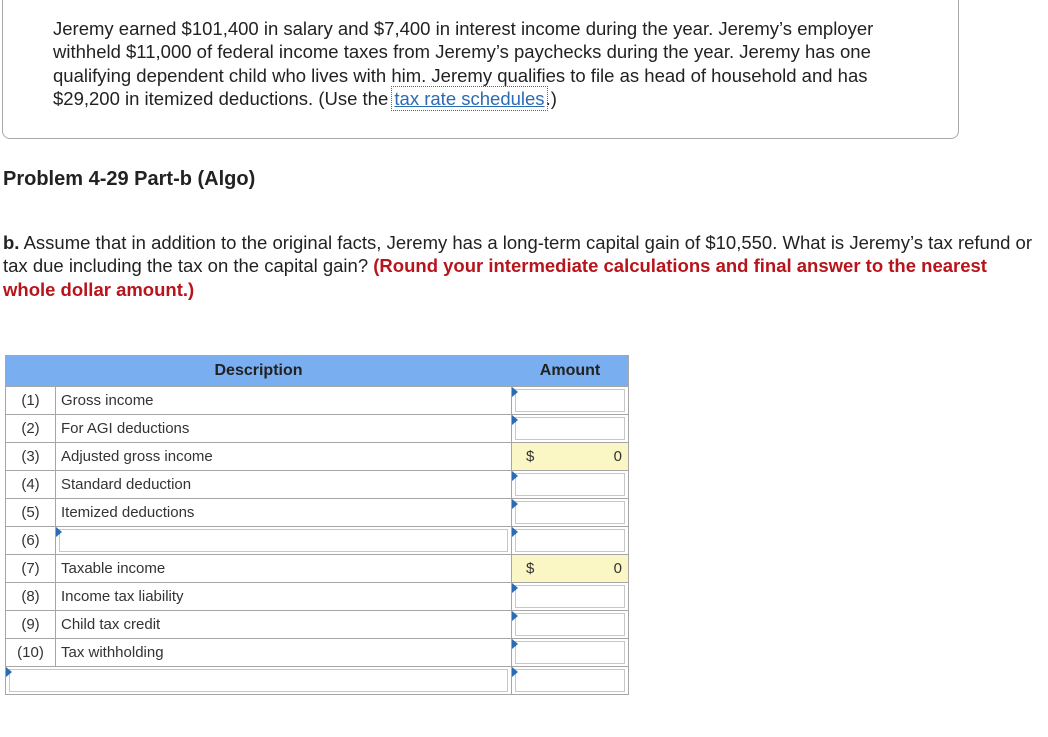 The image size is (1048, 737). Describe the element at coordinates (258, 371) in the screenshot. I see `description-header: Description` at that location.